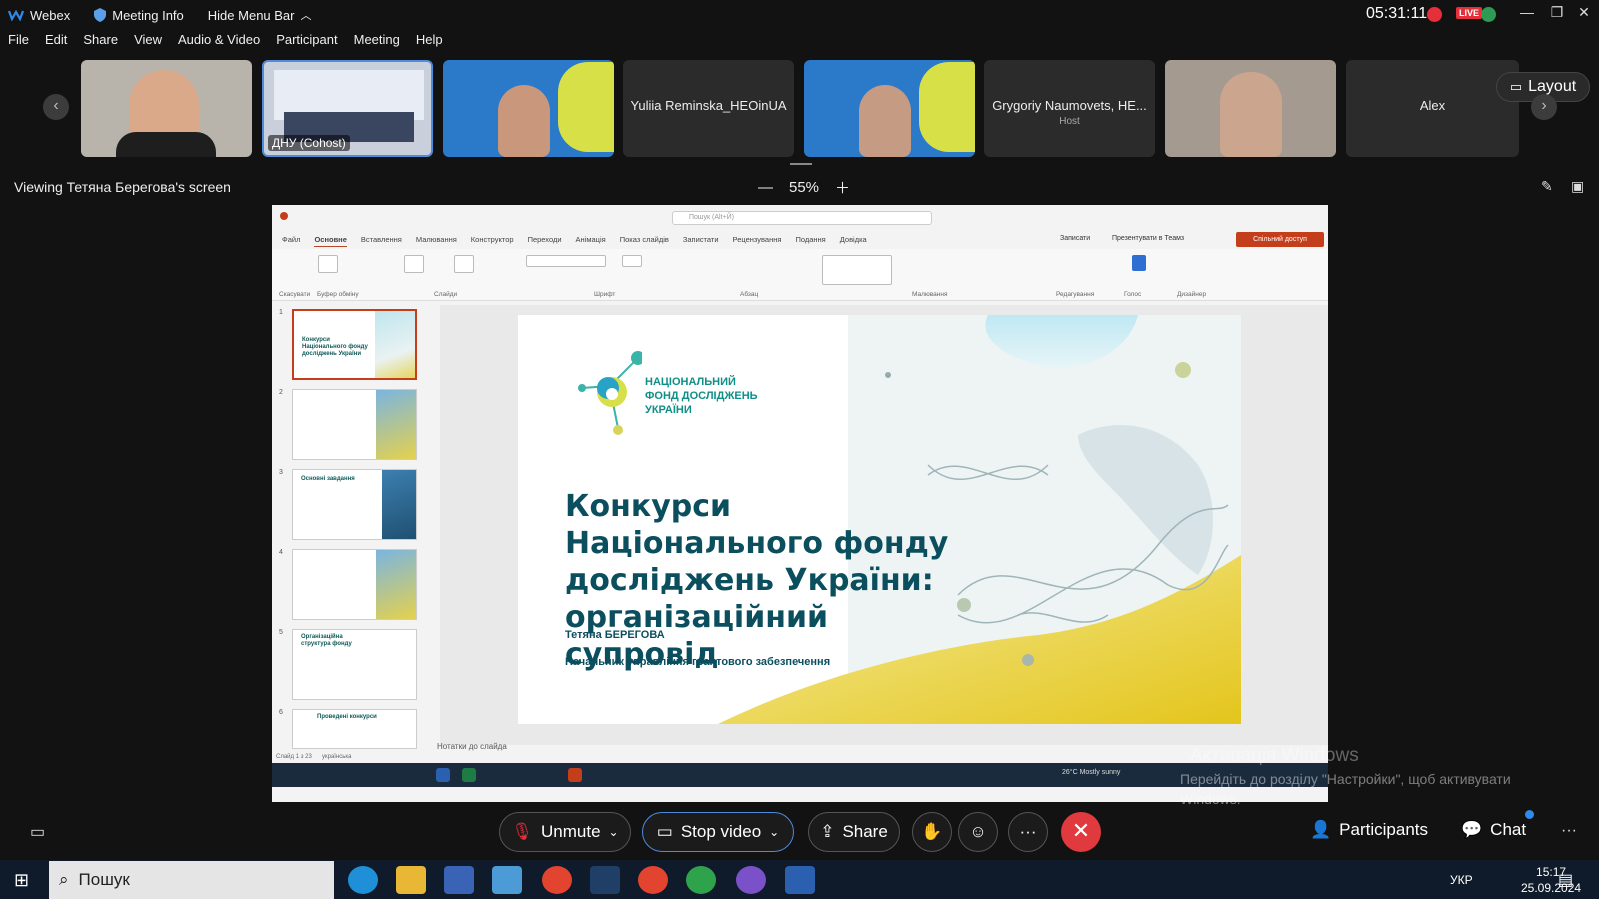 Image resolution: width=1599 pixels, height=899 pixels. What do you see at coordinates (39, 15) in the screenshot?
I see `webex-app-label: Webex` at bounding box center [39, 15].